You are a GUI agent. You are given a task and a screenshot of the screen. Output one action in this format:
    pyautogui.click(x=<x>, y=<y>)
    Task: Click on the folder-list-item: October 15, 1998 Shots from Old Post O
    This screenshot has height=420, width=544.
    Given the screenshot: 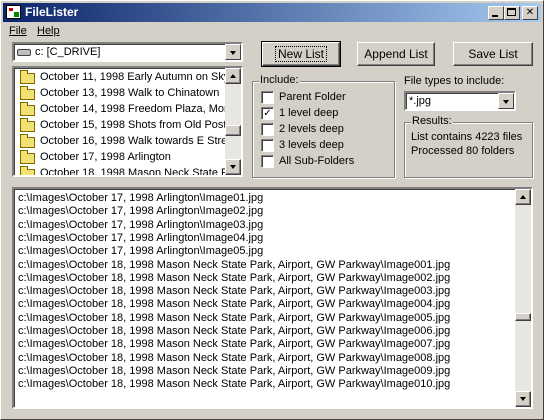 What is the action you would take?
    pyautogui.click(x=127, y=126)
    